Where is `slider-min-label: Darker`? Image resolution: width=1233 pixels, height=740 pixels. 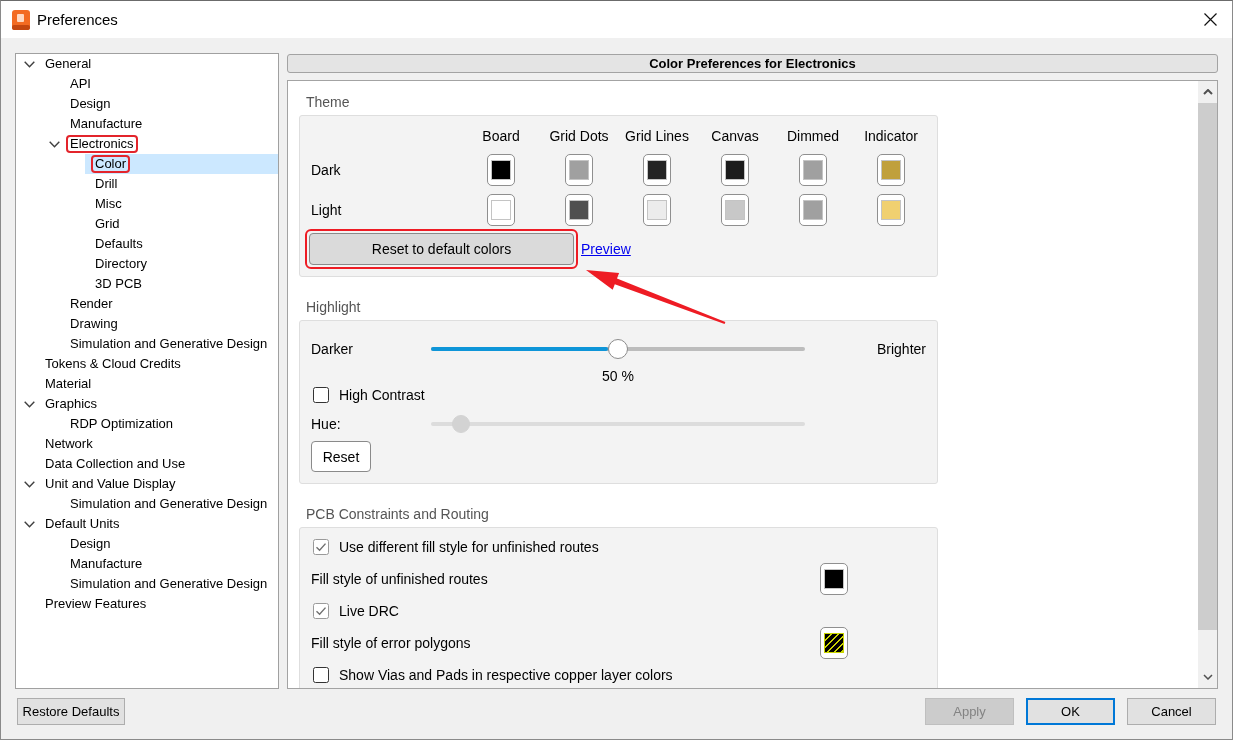
slider-min-label: Darker is located at coordinates (332, 349).